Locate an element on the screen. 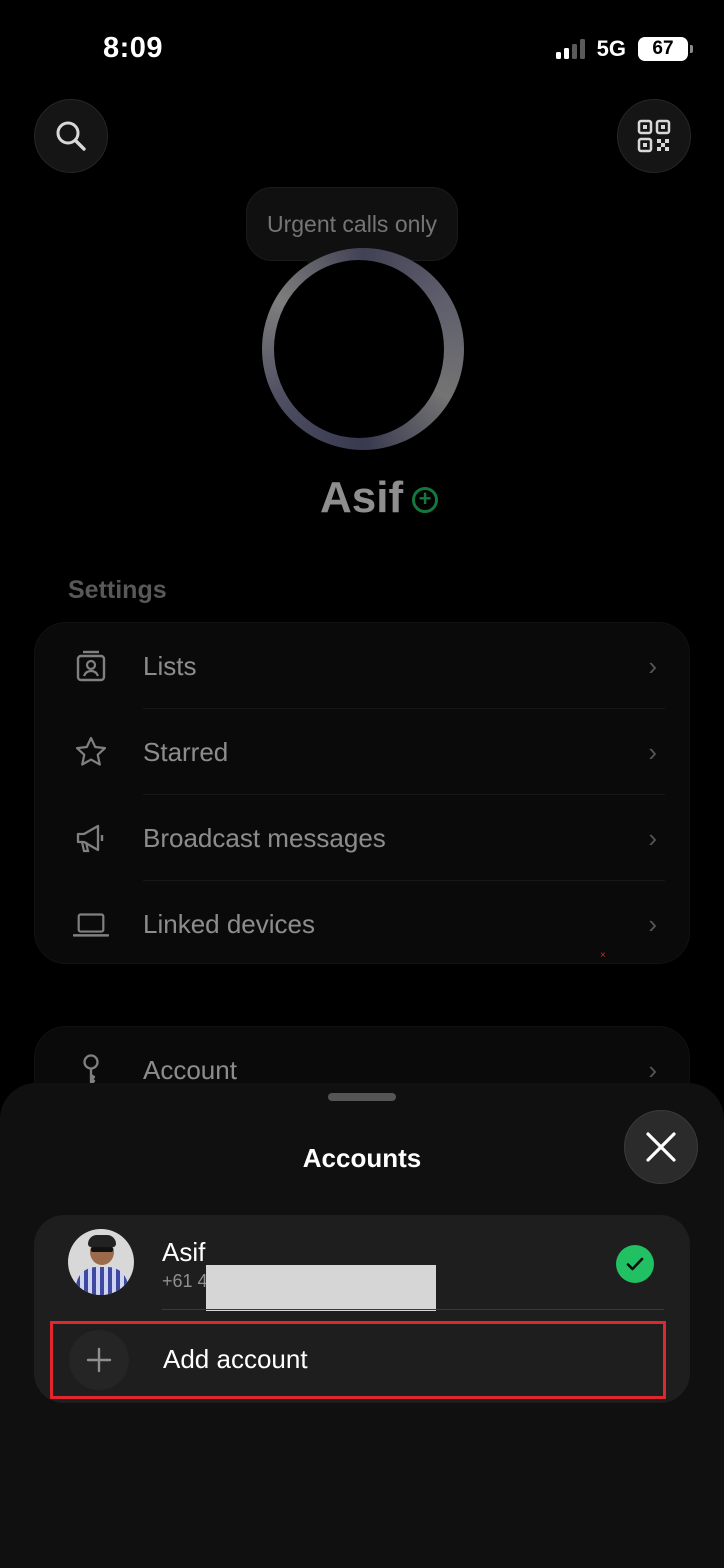  battery-level: 67 is located at coordinates (663, 48).